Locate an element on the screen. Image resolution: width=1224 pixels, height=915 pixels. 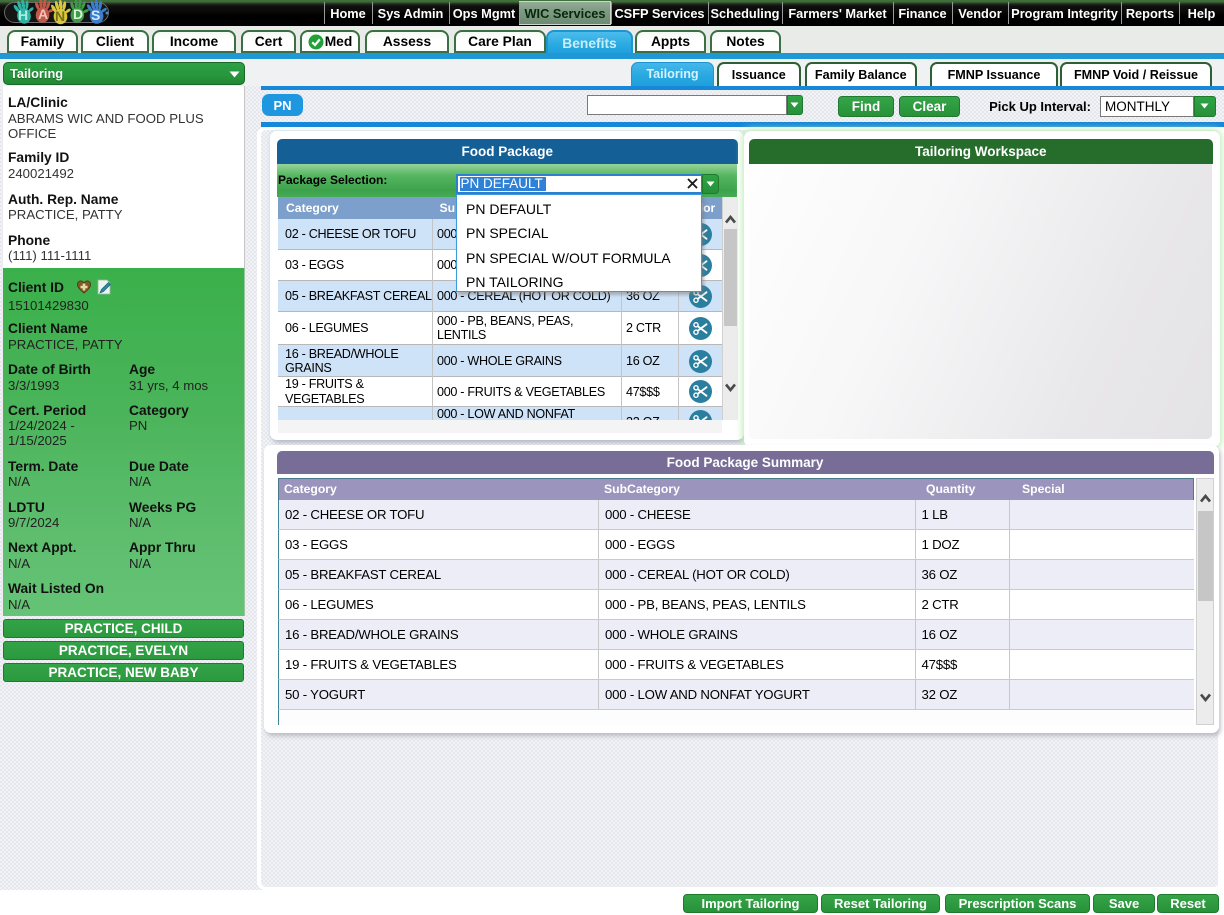
svg-text: A is located at coordinates (43, 14).